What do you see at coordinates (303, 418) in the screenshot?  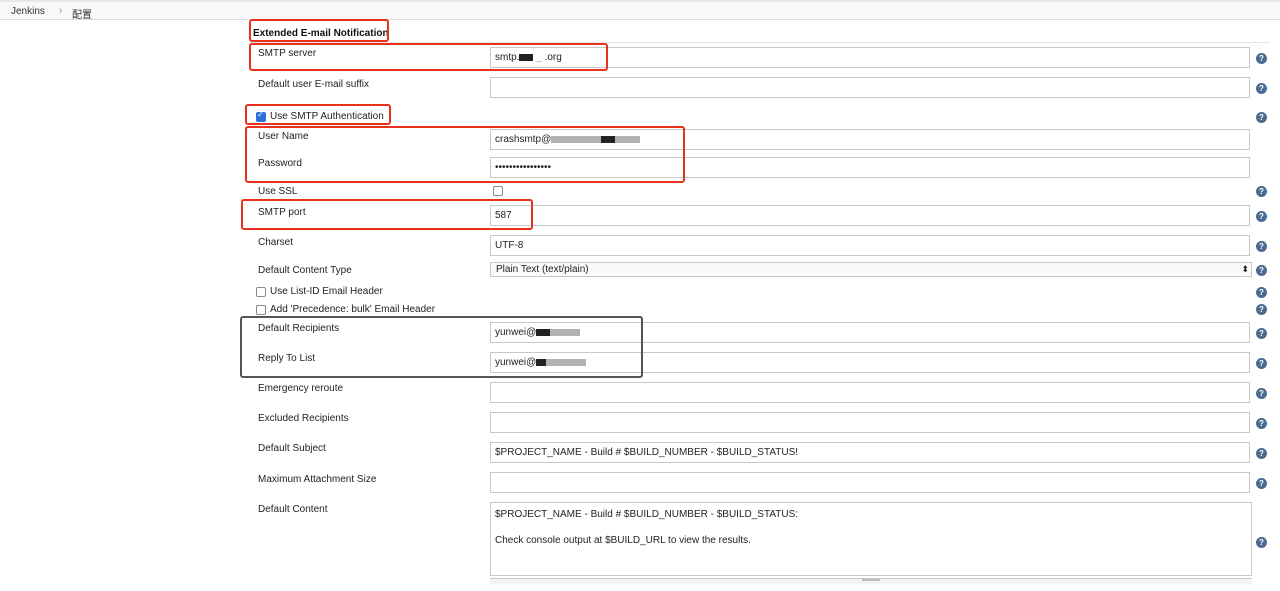 I see `excluded-recipients-label: Excluded Recipients` at bounding box center [303, 418].